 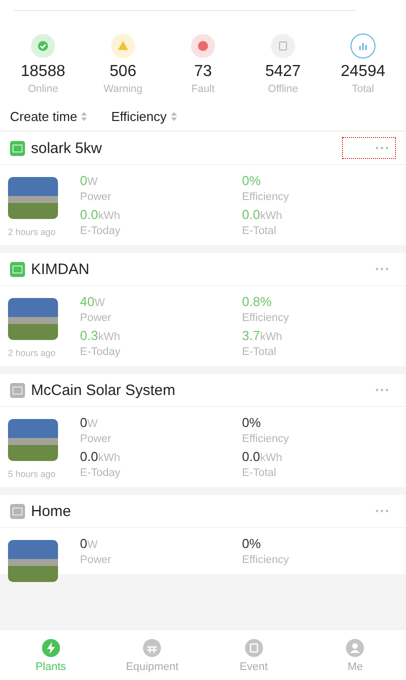 What do you see at coordinates (43, 72) in the screenshot?
I see `stat-count: 18588` at bounding box center [43, 72].